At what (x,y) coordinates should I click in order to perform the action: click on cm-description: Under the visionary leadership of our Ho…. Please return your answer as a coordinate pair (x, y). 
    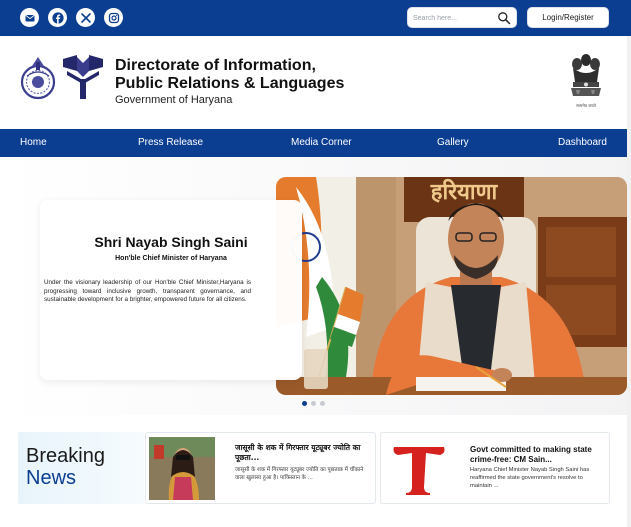
    Looking at the image, I should click on (147, 291).